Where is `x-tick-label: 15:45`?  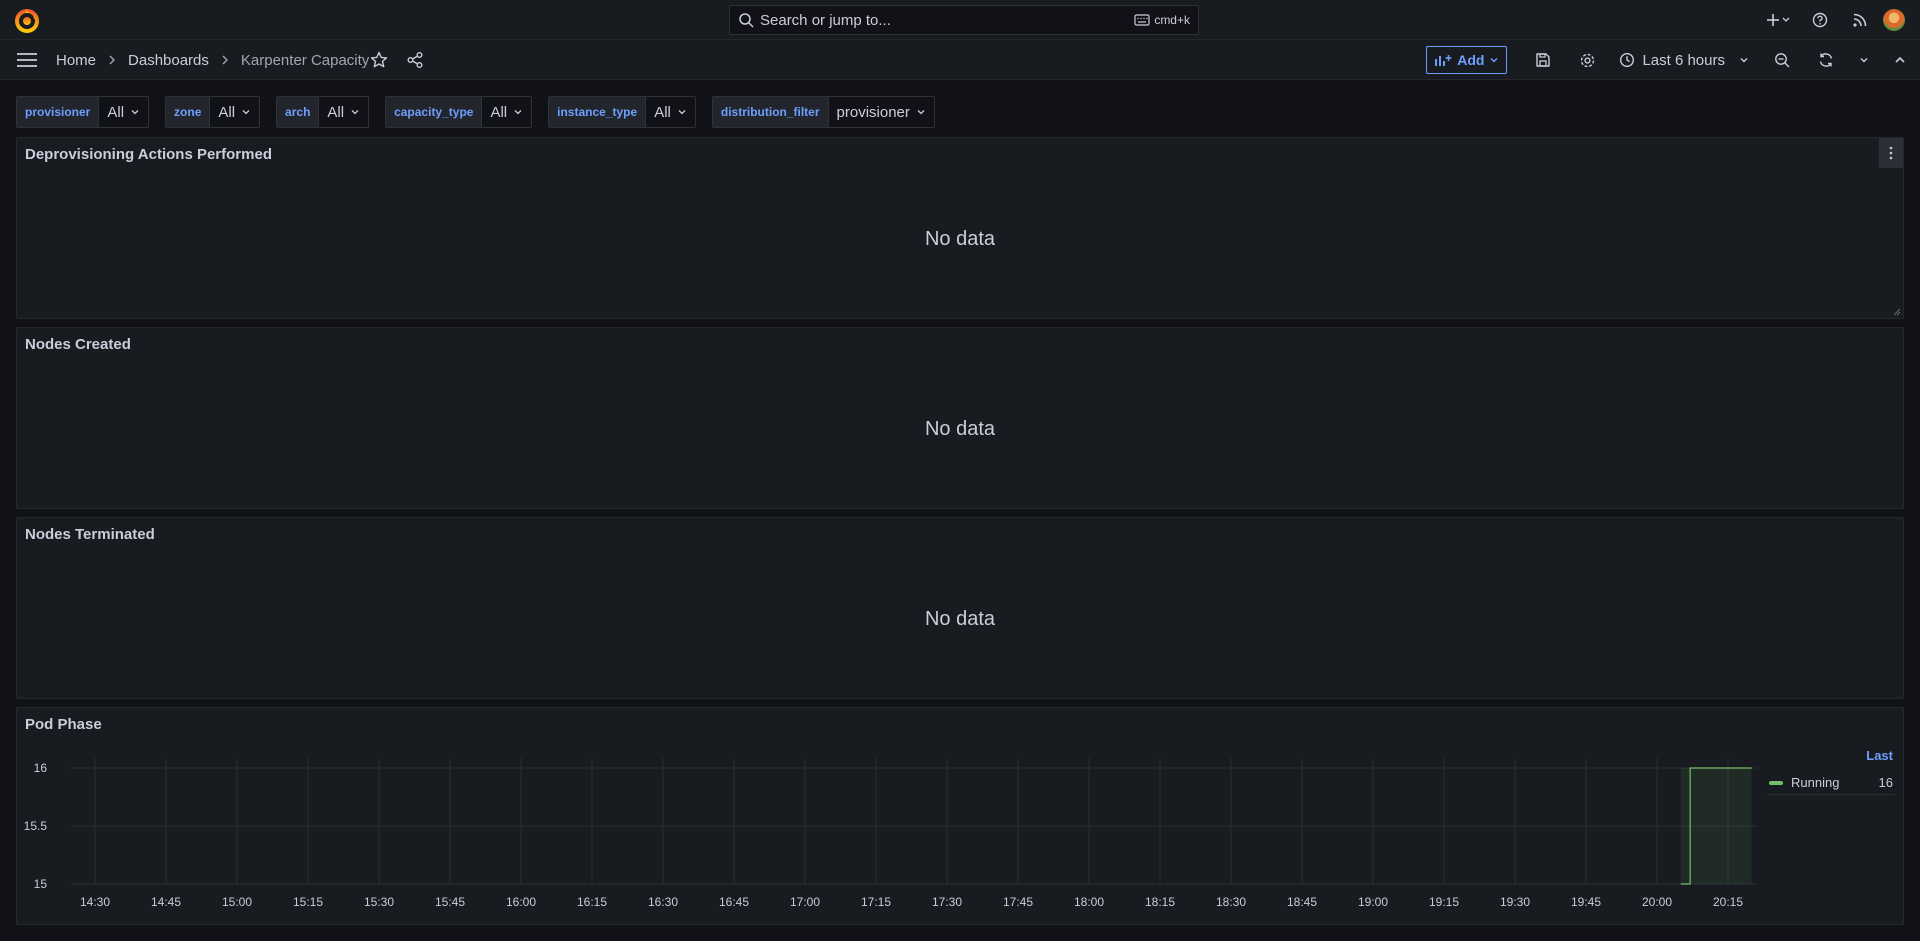
x-tick-label: 15:45 is located at coordinates (450, 902).